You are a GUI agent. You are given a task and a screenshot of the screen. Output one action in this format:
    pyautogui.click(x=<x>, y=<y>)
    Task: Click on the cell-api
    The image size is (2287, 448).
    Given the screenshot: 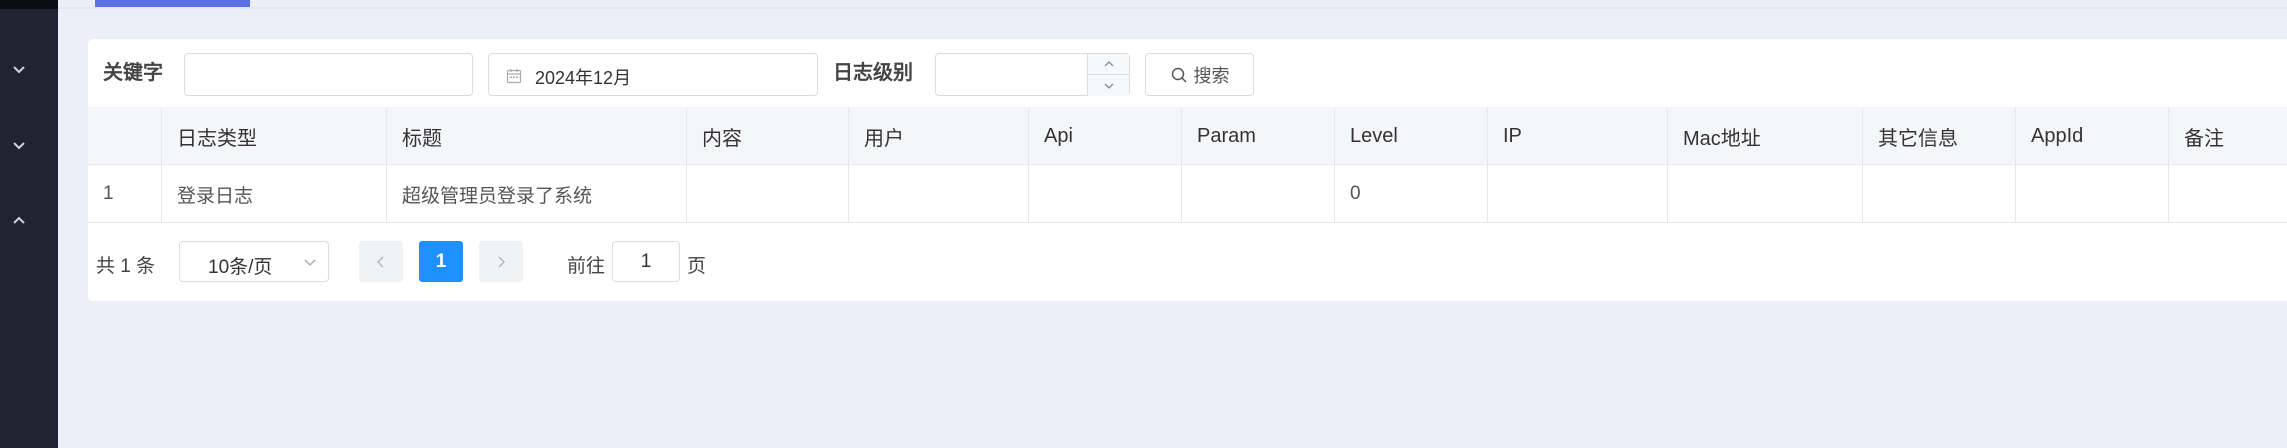 What is the action you would take?
    pyautogui.click(x=1105, y=194)
    